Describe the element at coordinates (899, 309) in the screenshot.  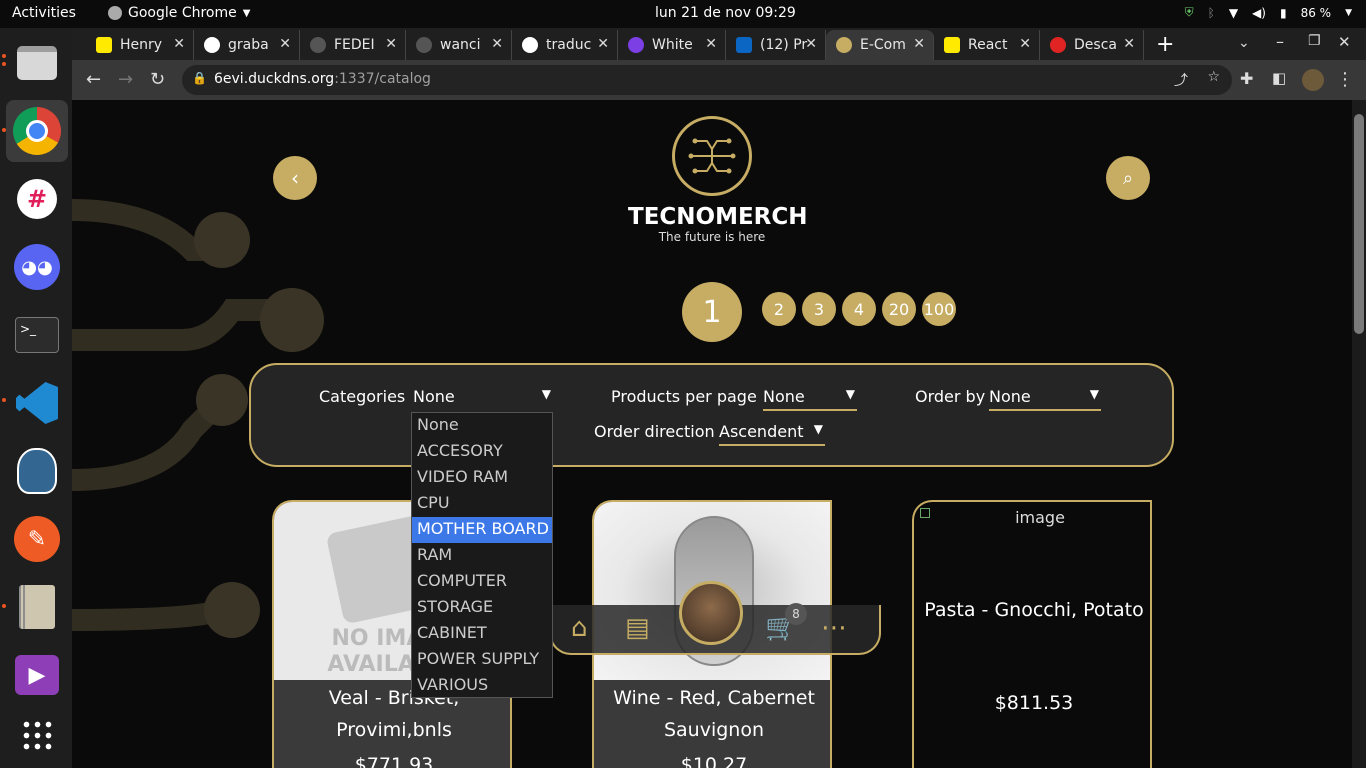
I see `page-link: 20` at that location.